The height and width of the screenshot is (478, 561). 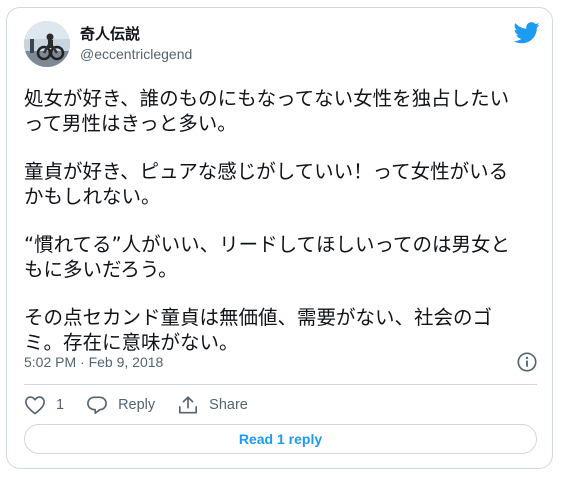 I want to click on avatar-image, so click(x=47, y=44).